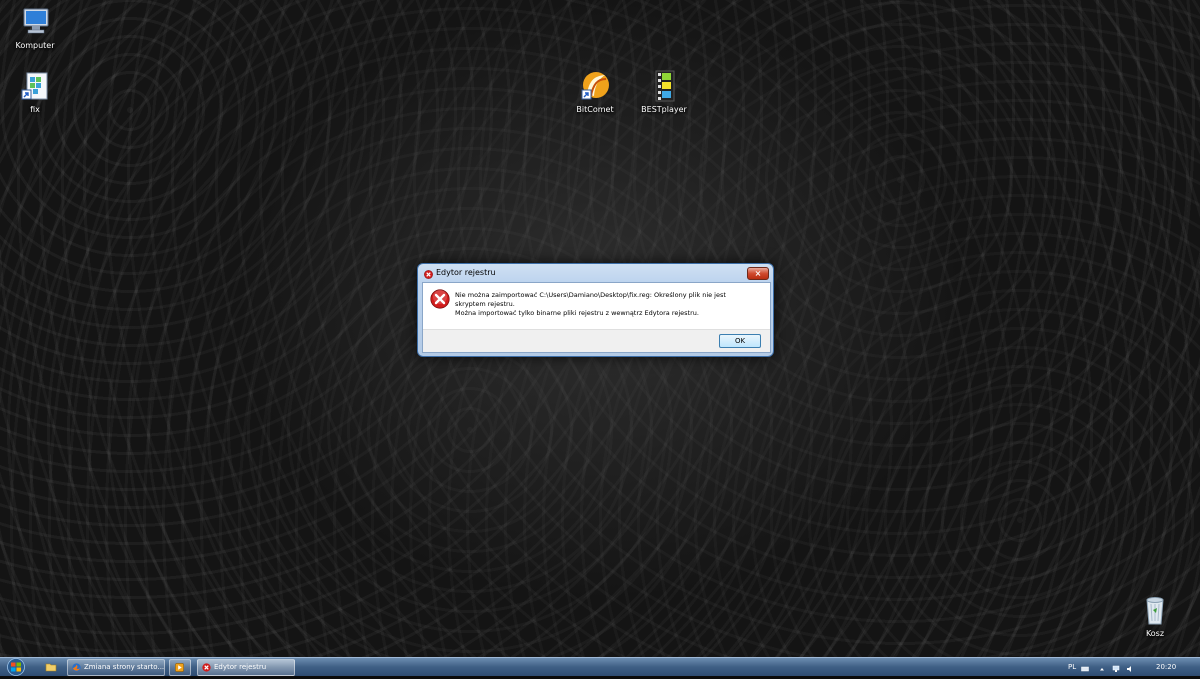 The height and width of the screenshot is (679, 1200). I want to click on video-player-icon, so click(664, 86).